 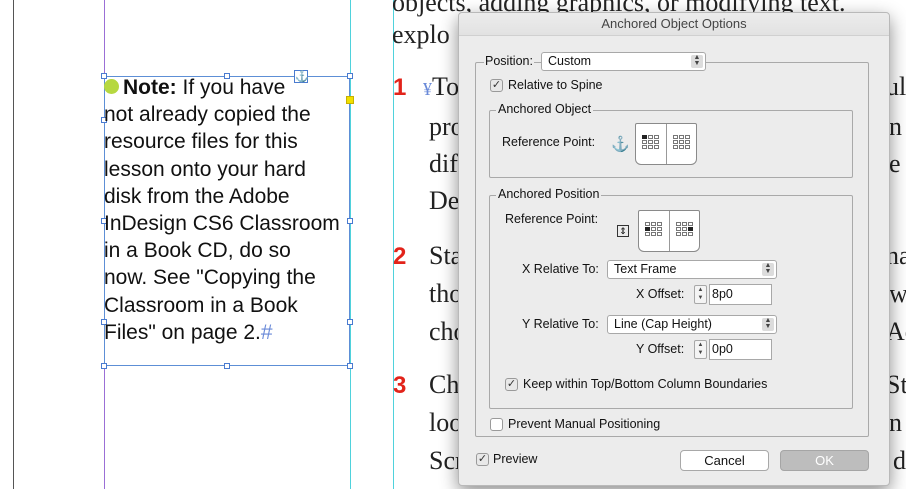 What do you see at coordinates (824, 460) in the screenshot?
I see `ok-button: OK` at bounding box center [824, 460].